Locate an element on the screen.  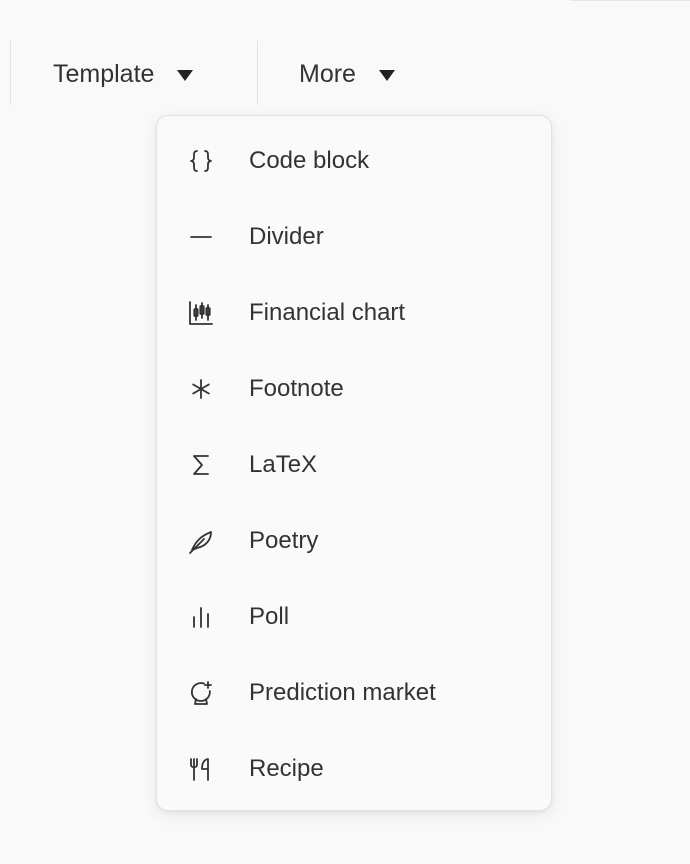
menu-item-label: Divider is located at coordinates (286, 236).